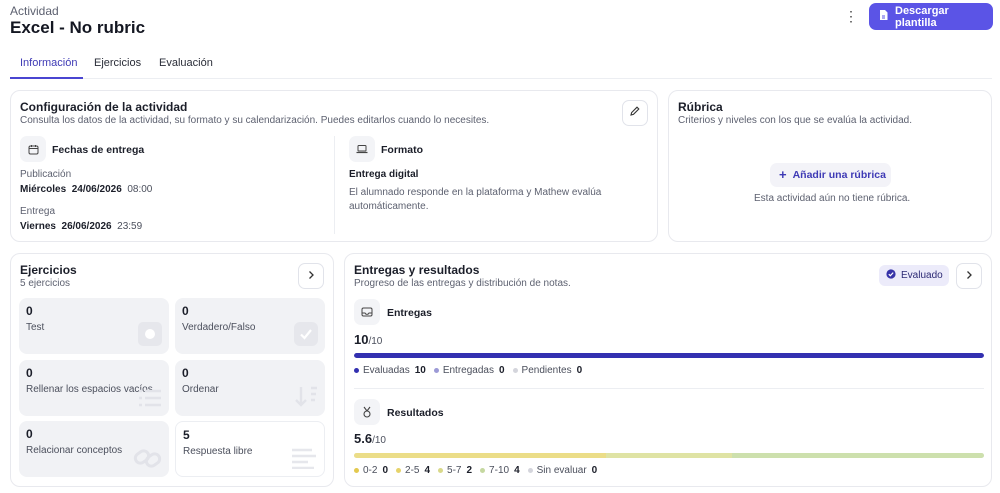  Describe the element at coordinates (367, 412) in the screenshot. I see `medal-icon` at that location.